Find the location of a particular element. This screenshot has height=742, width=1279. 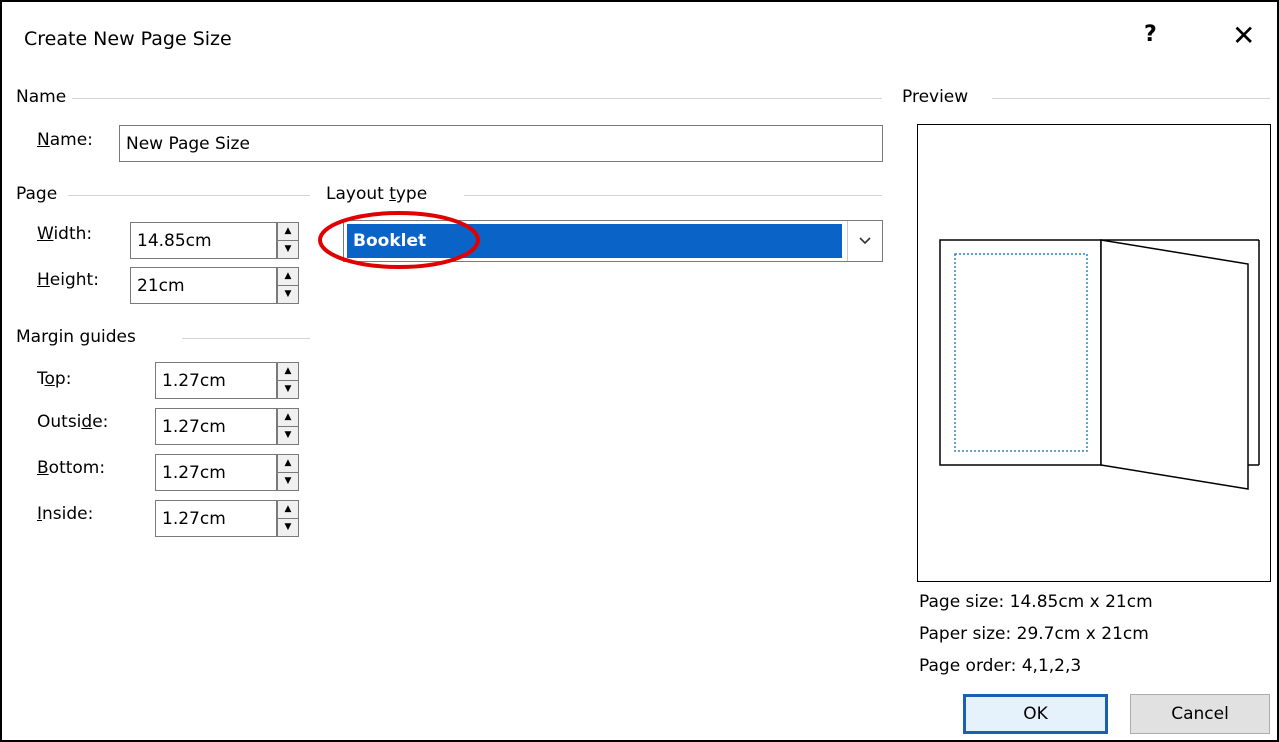

page-group-divider is located at coordinates (189, 195).